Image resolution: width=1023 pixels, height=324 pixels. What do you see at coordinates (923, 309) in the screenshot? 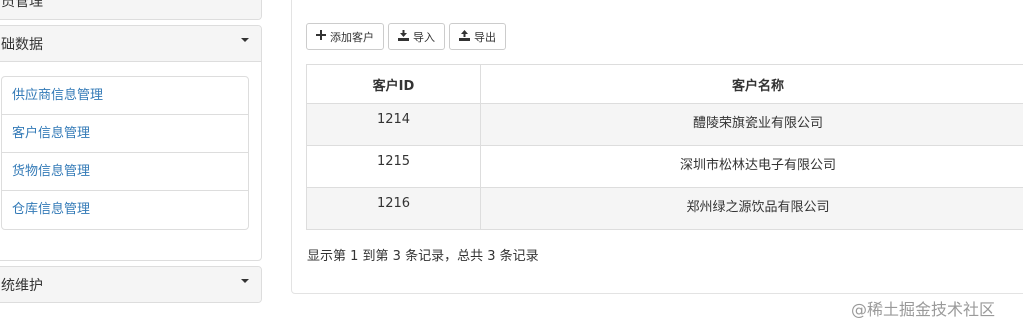
I see `watermark: @稀土掘金技术社区` at bounding box center [923, 309].